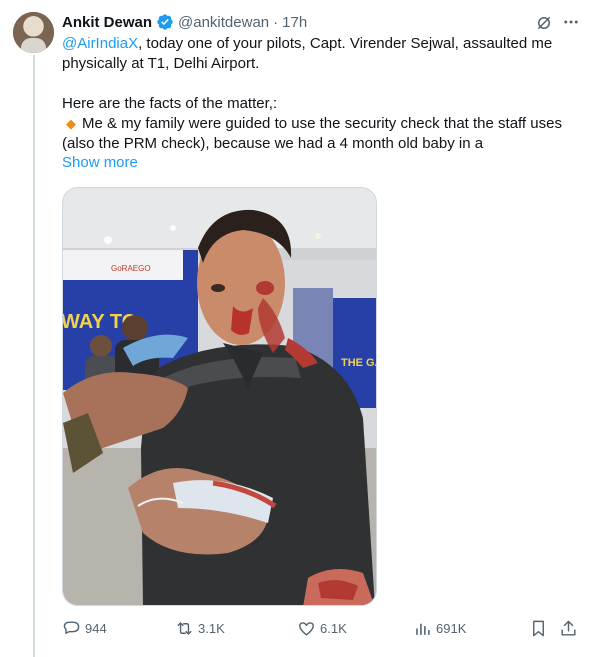 Image resolution: width=597 pixels, height=657 pixels. Describe the element at coordinates (71, 627) in the screenshot. I see `reply-icon` at that location.